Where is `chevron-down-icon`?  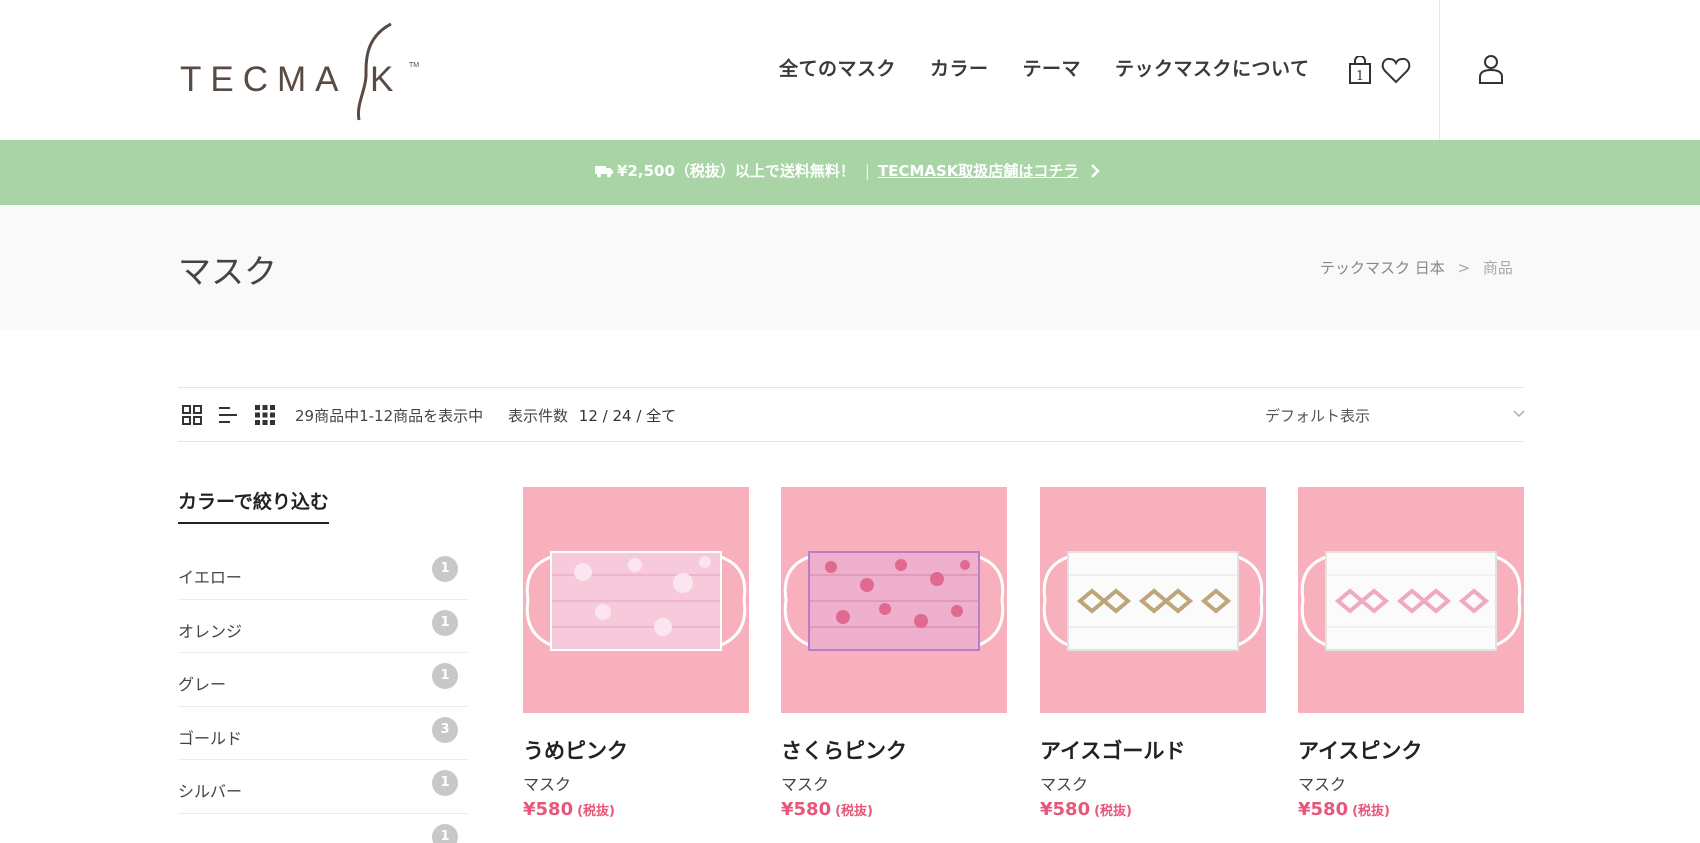 chevron-down-icon is located at coordinates (1519, 414).